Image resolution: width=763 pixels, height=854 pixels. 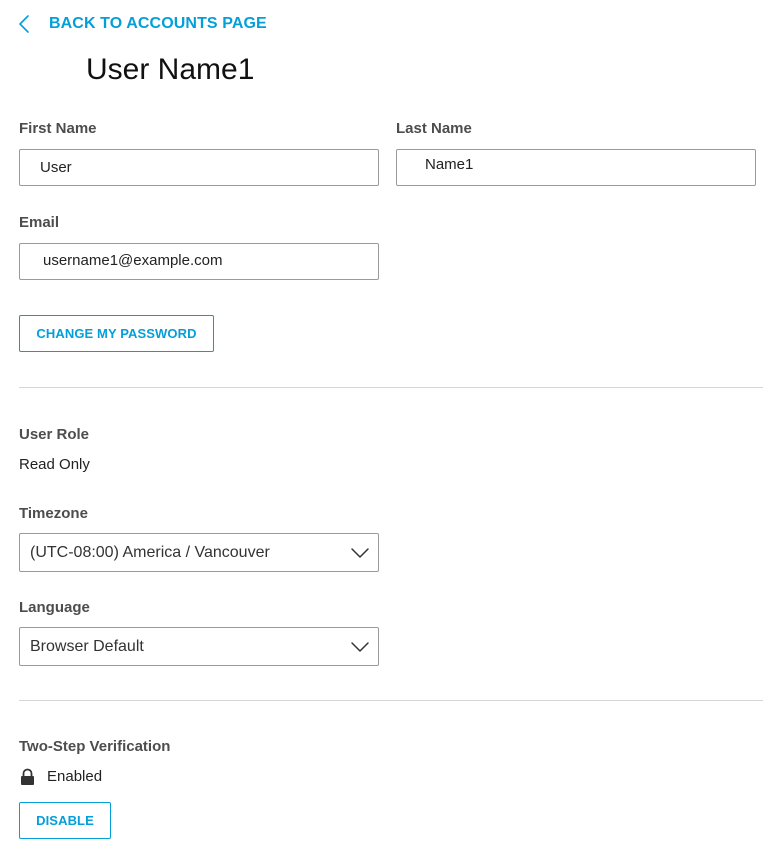 What do you see at coordinates (53, 513) in the screenshot?
I see `timezone-label: Timezone` at bounding box center [53, 513].